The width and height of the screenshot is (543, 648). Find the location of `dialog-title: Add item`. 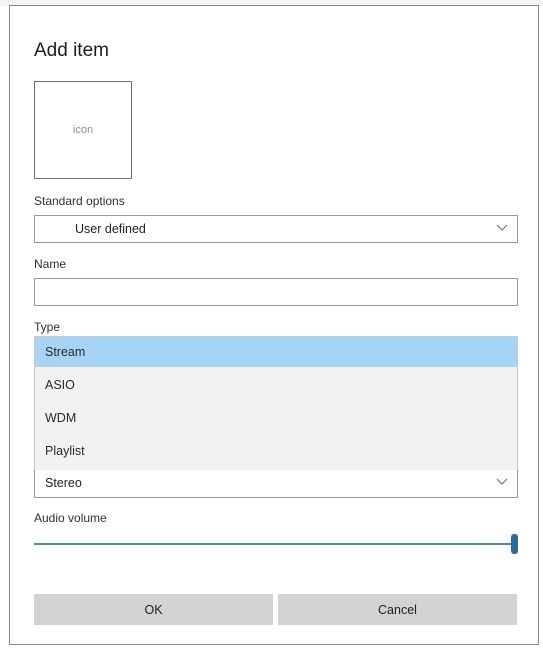

dialog-title: Add item is located at coordinates (71, 50).